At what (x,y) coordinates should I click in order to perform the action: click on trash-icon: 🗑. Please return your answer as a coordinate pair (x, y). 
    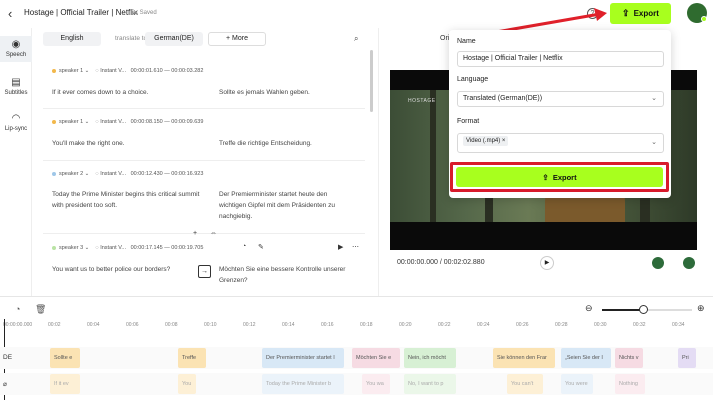
    Looking at the image, I should click on (40, 309).